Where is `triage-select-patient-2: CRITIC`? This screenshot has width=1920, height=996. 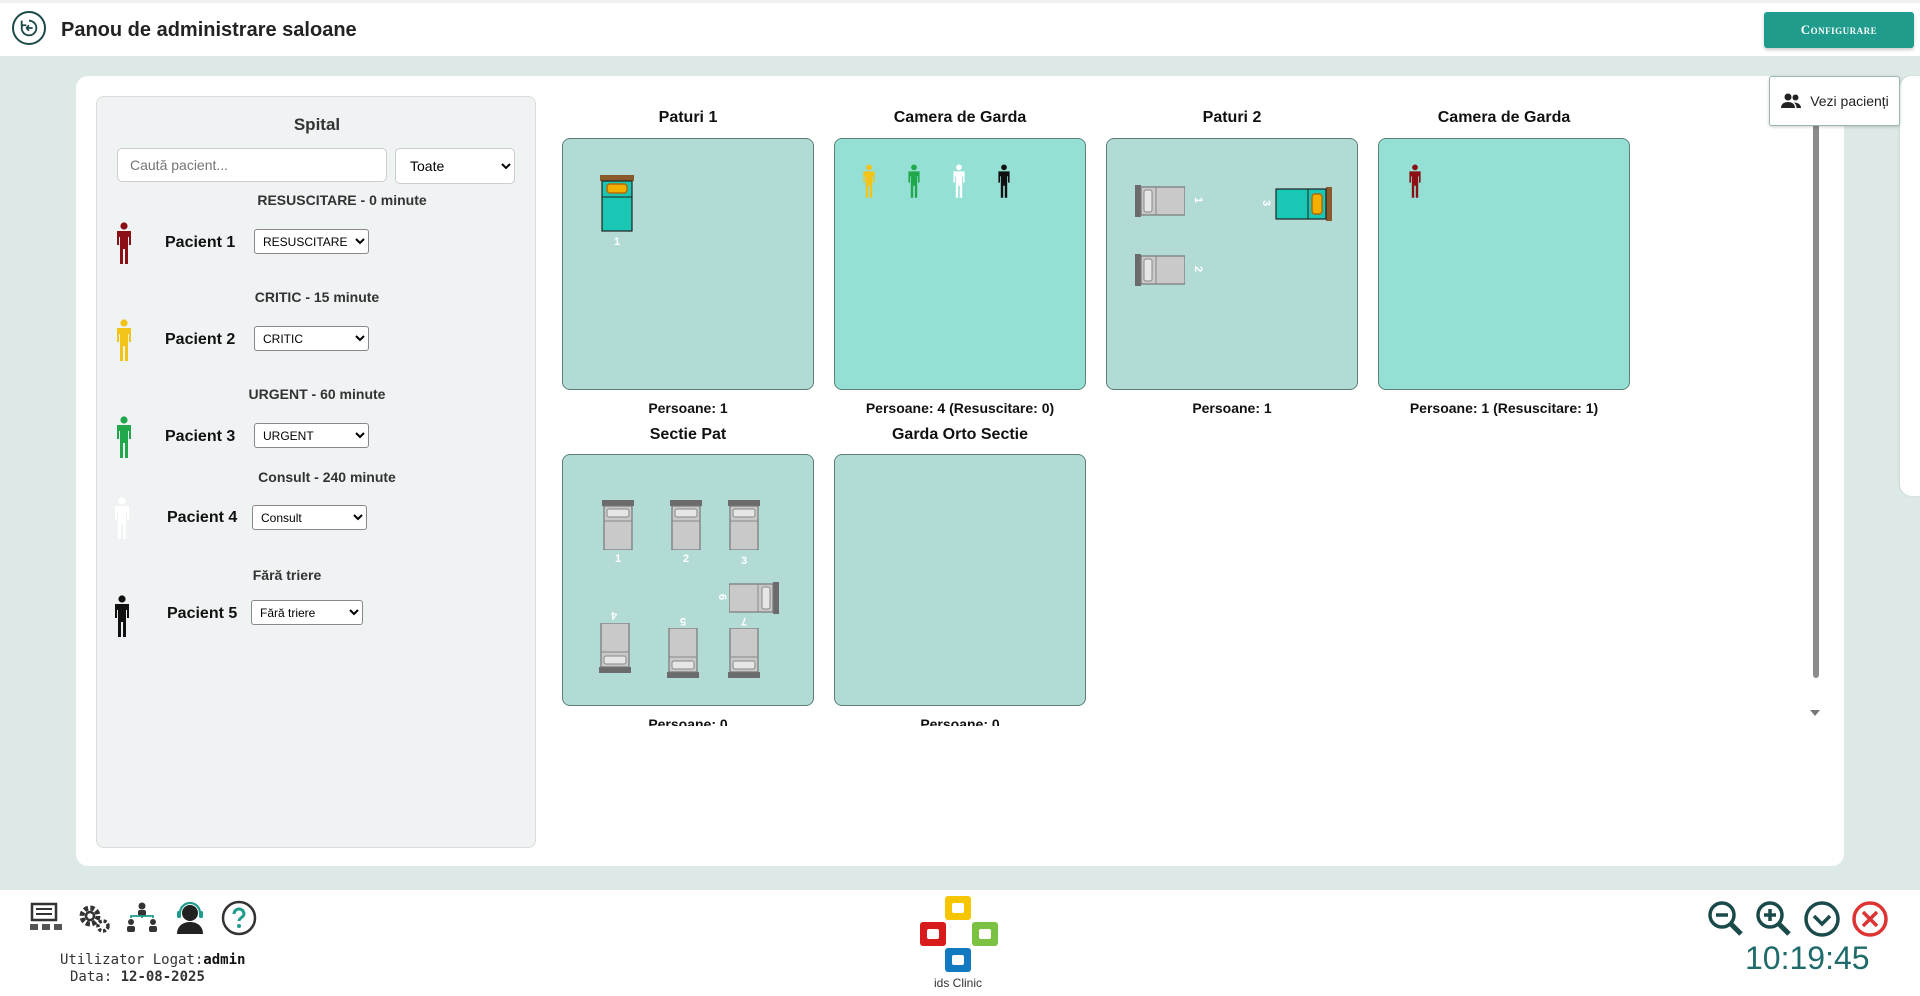
triage-select-patient-2: CRITIC is located at coordinates (311, 338).